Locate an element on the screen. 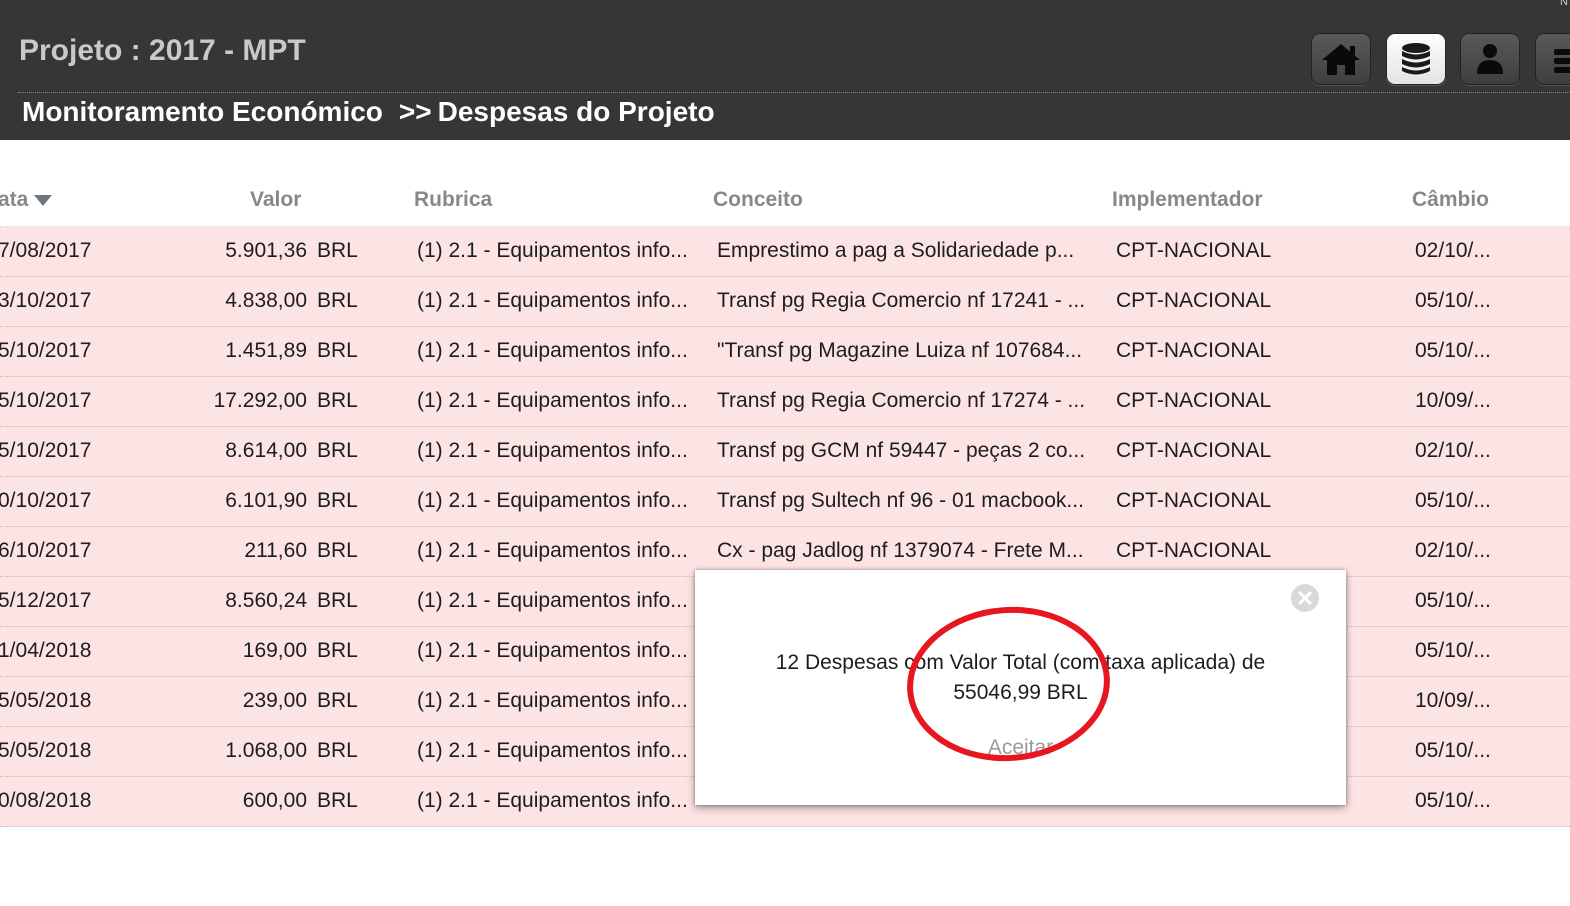 The image size is (1570, 906). project-title: Projeto : 2017 - MPT is located at coordinates (162, 50).